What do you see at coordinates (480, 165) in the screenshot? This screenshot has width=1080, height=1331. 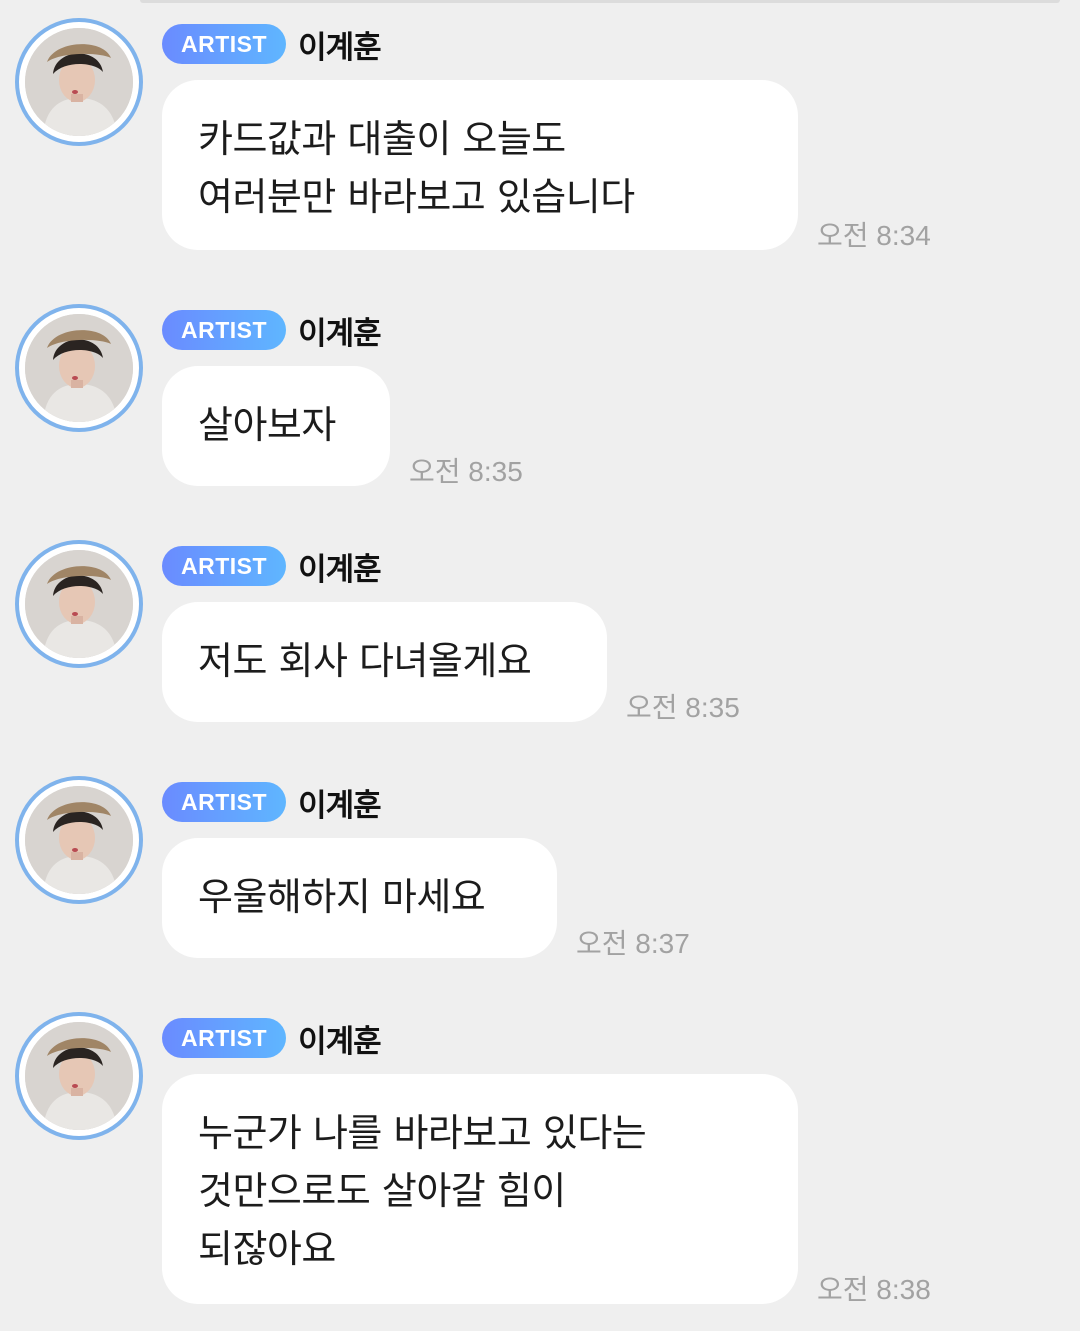 I see `message-bubble: 카드값과 대출이 오늘도 여러분만 바라보고 있습니다` at bounding box center [480, 165].